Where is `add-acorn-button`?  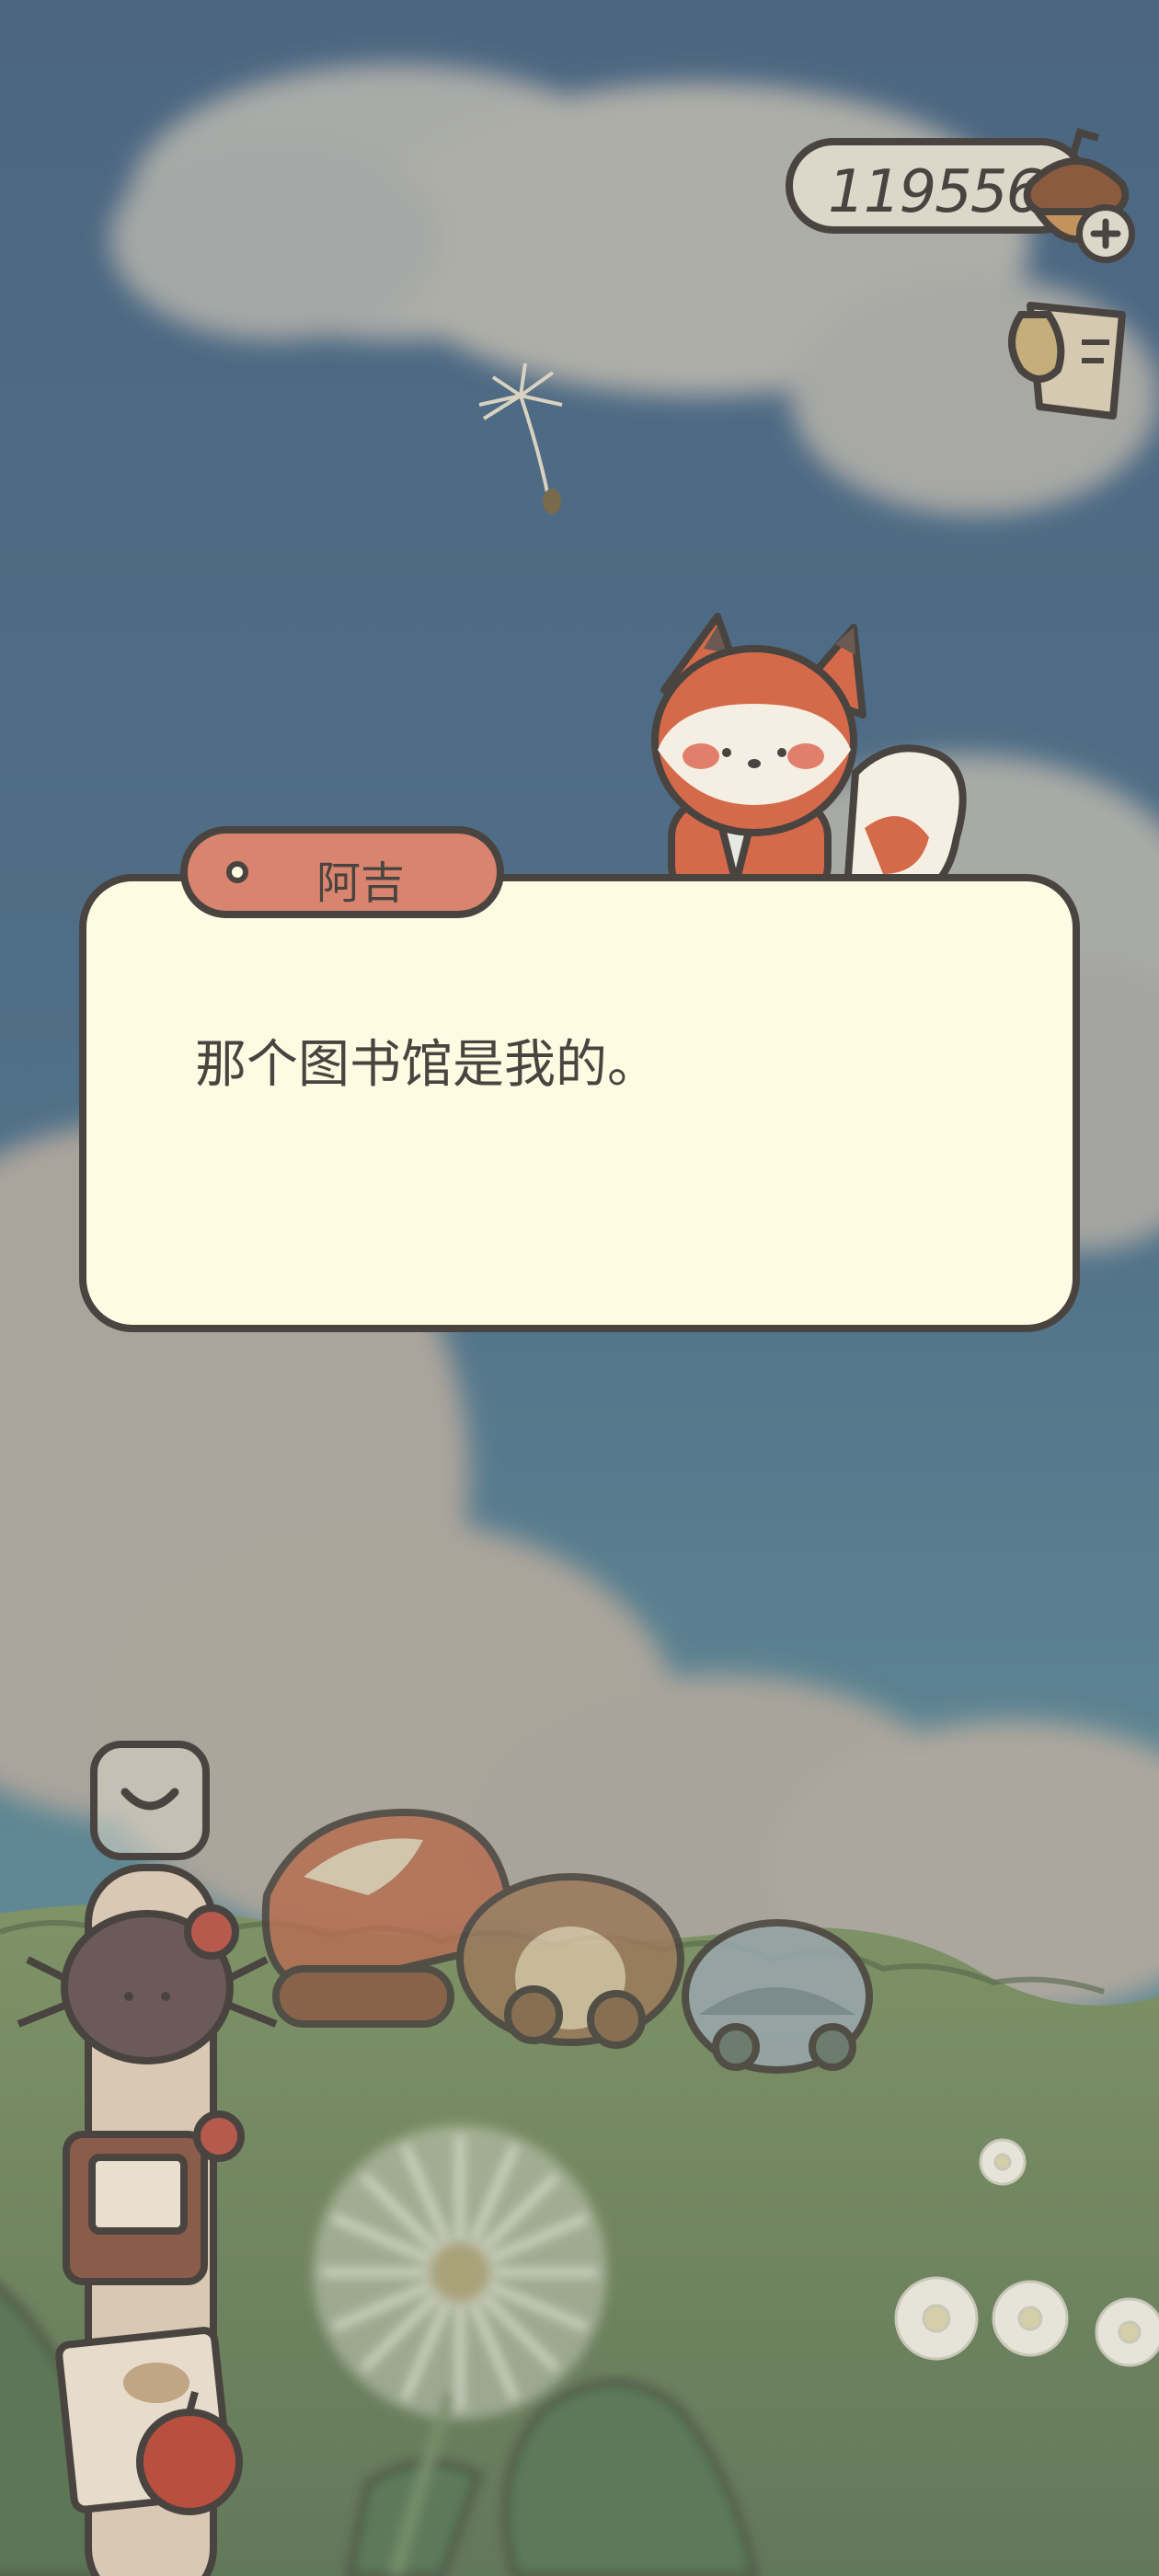 add-acorn-button is located at coordinates (1105, 233).